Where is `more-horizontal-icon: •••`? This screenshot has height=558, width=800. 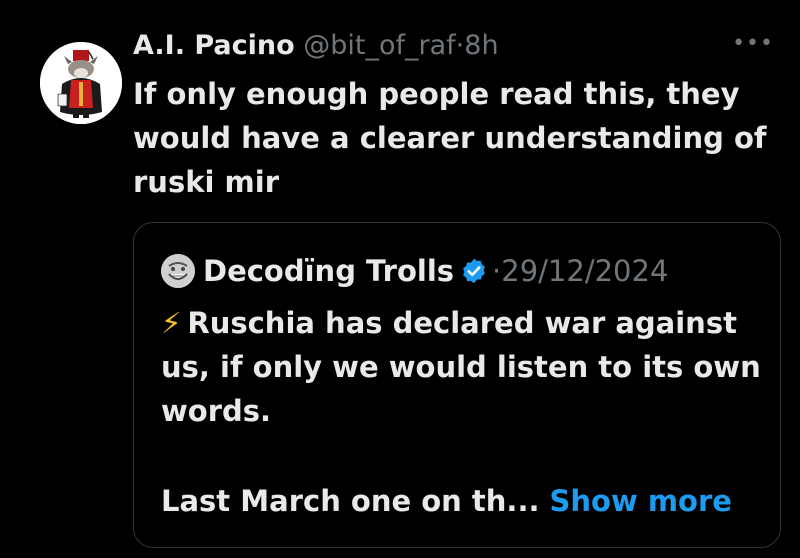 more-horizontal-icon: ••• is located at coordinates (753, 44).